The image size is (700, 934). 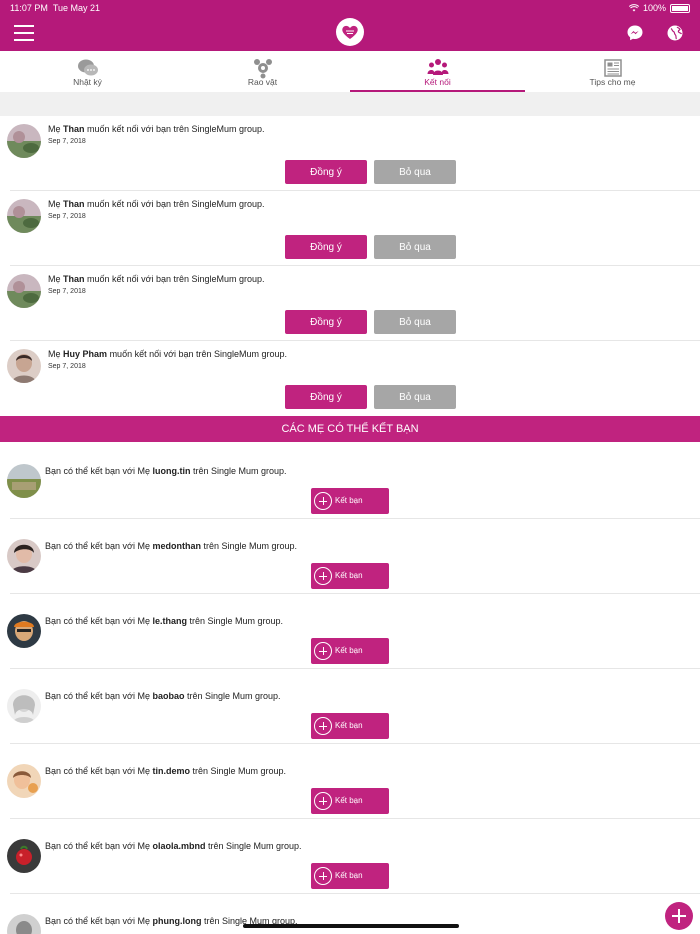 I want to click on tab-label: Nhật ký, so click(x=87, y=82).